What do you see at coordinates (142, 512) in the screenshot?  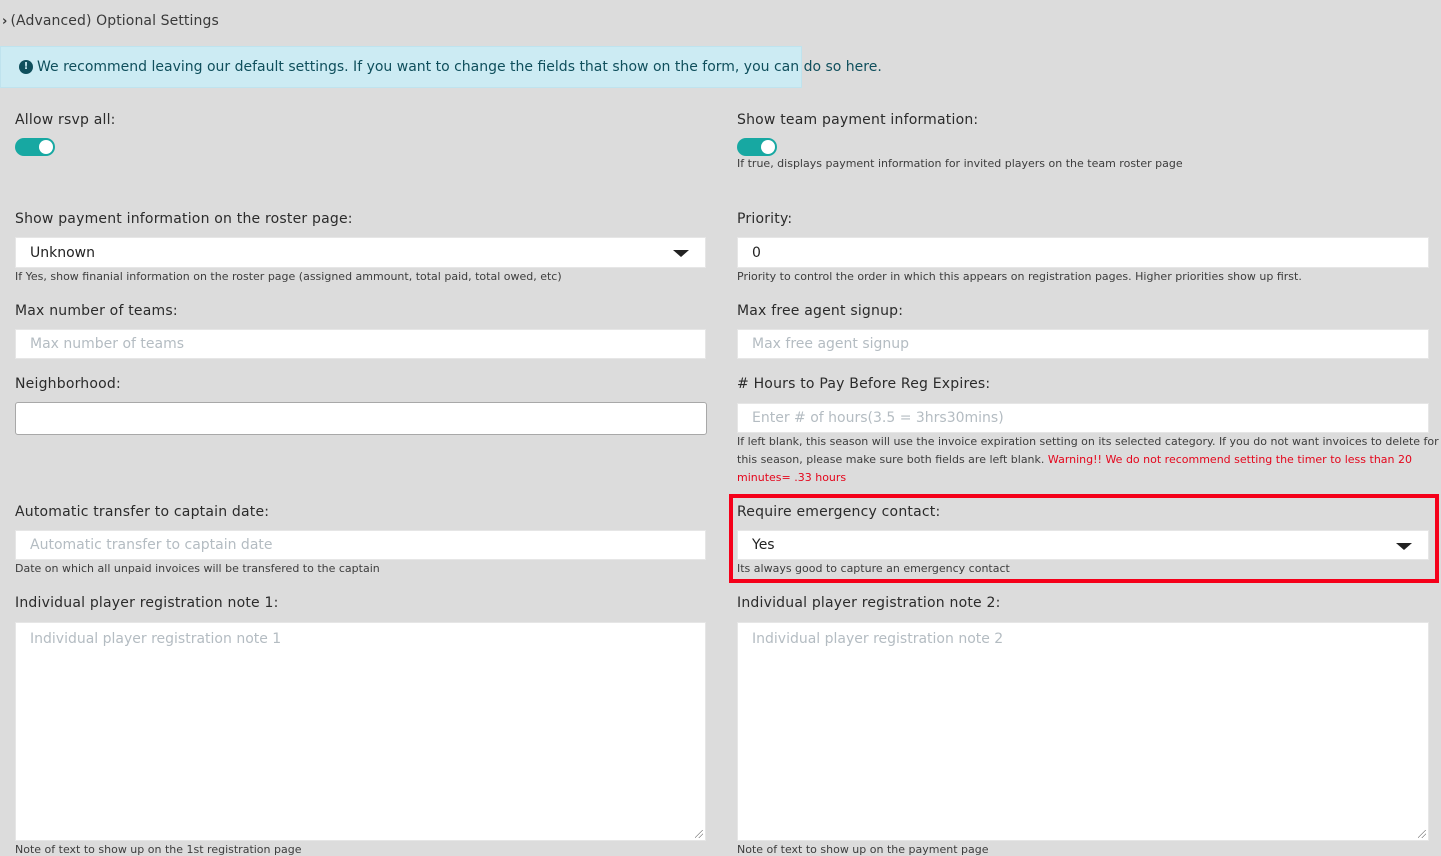 I see `auto-transfer-captain-label: Automatic transfer to captain date:` at bounding box center [142, 512].